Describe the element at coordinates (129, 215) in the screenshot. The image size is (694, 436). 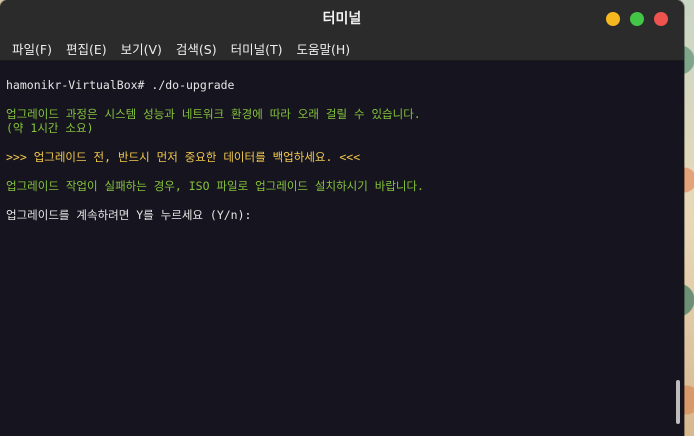
I see `confirm-prompt-line: 업그레이드를 계속하려면 Y를 누르세요 (Y/n):` at that location.